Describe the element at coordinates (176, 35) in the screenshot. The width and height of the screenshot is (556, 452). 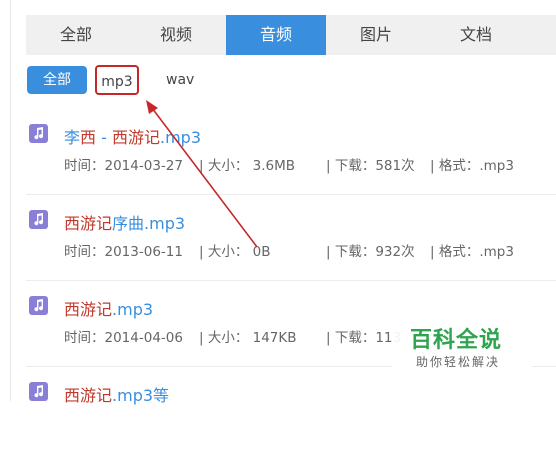
I see `tab-video: 视频` at that location.